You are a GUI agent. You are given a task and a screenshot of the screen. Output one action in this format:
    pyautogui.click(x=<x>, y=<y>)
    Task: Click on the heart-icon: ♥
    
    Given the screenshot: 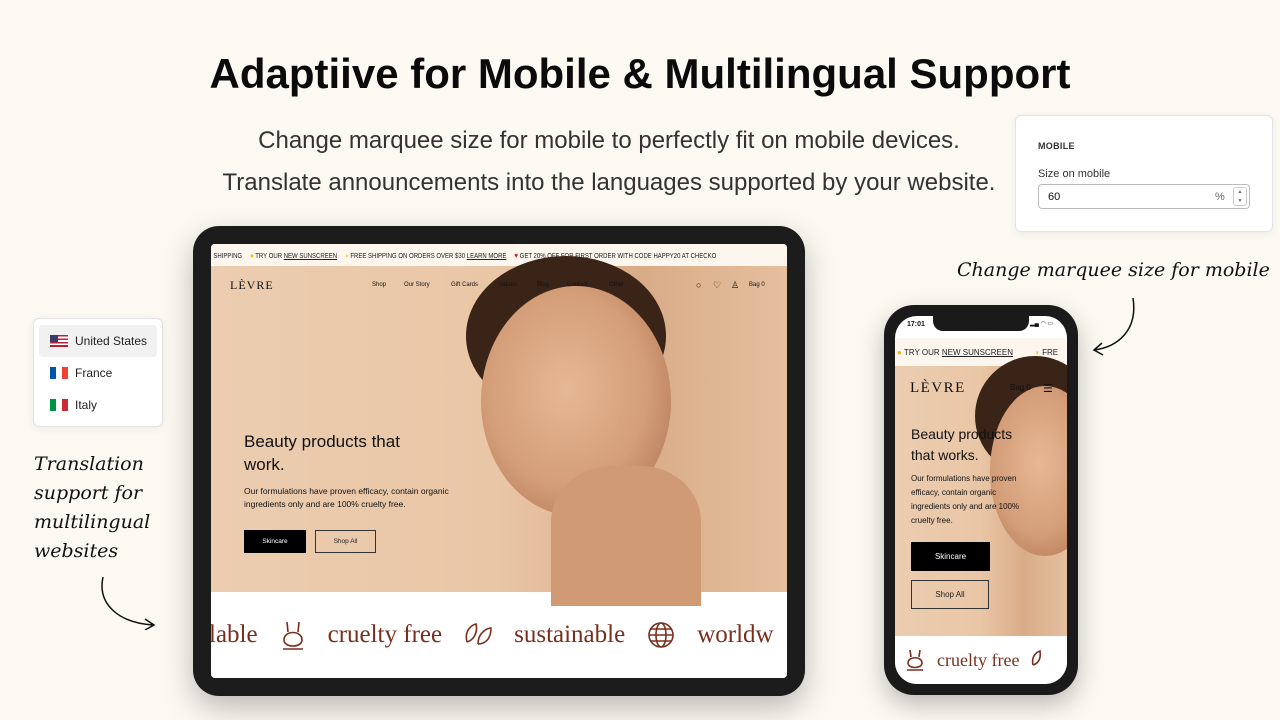 What is the action you would take?
    pyautogui.click(x=516, y=255)
    